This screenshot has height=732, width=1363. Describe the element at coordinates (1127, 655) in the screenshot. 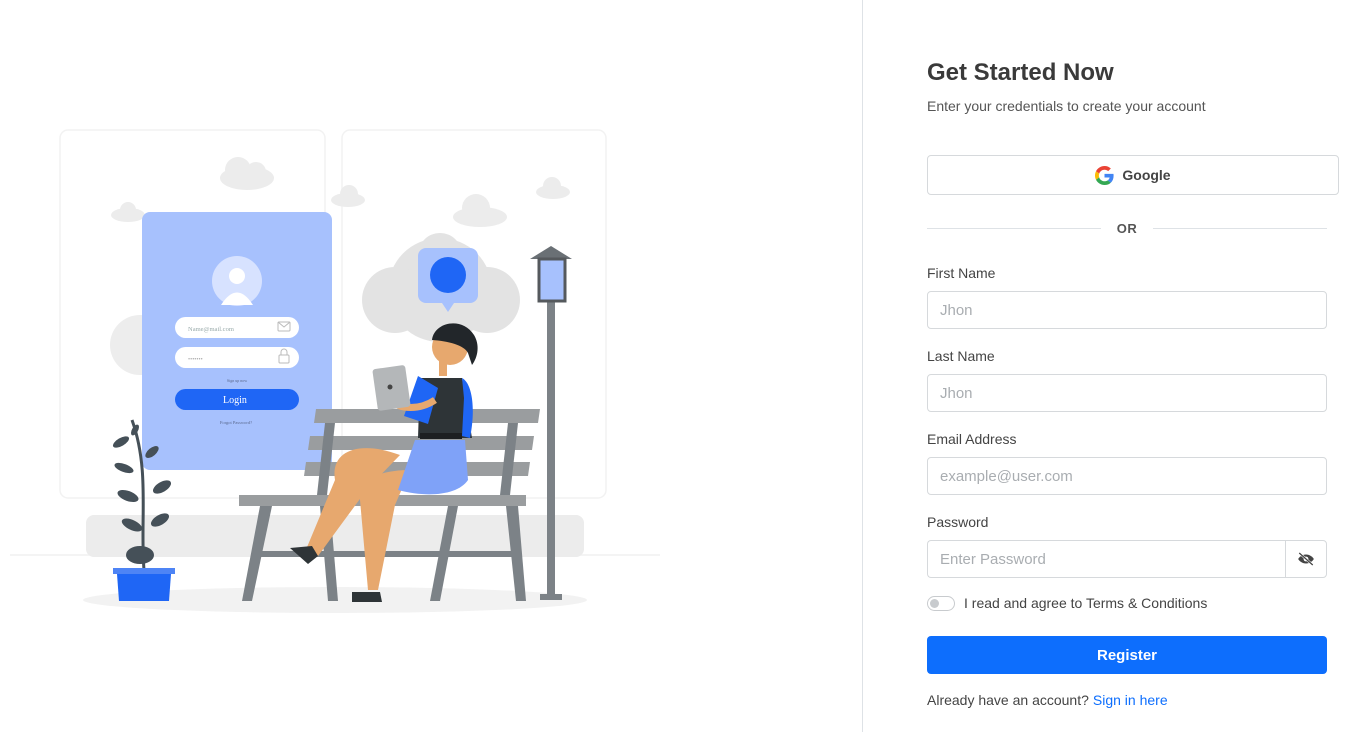

I see `register-button: Register` at that location.